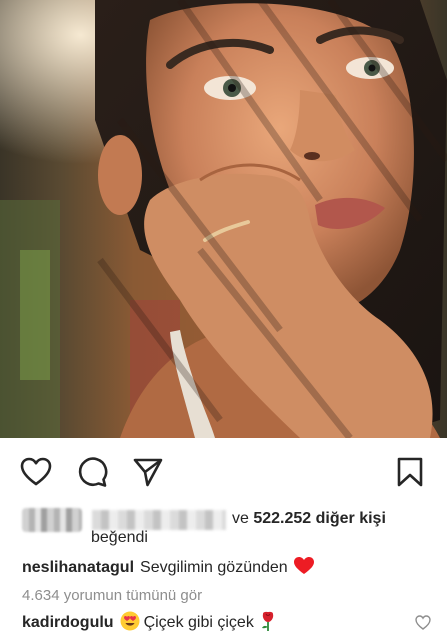  I want to click on share-button, so click(148, 472).